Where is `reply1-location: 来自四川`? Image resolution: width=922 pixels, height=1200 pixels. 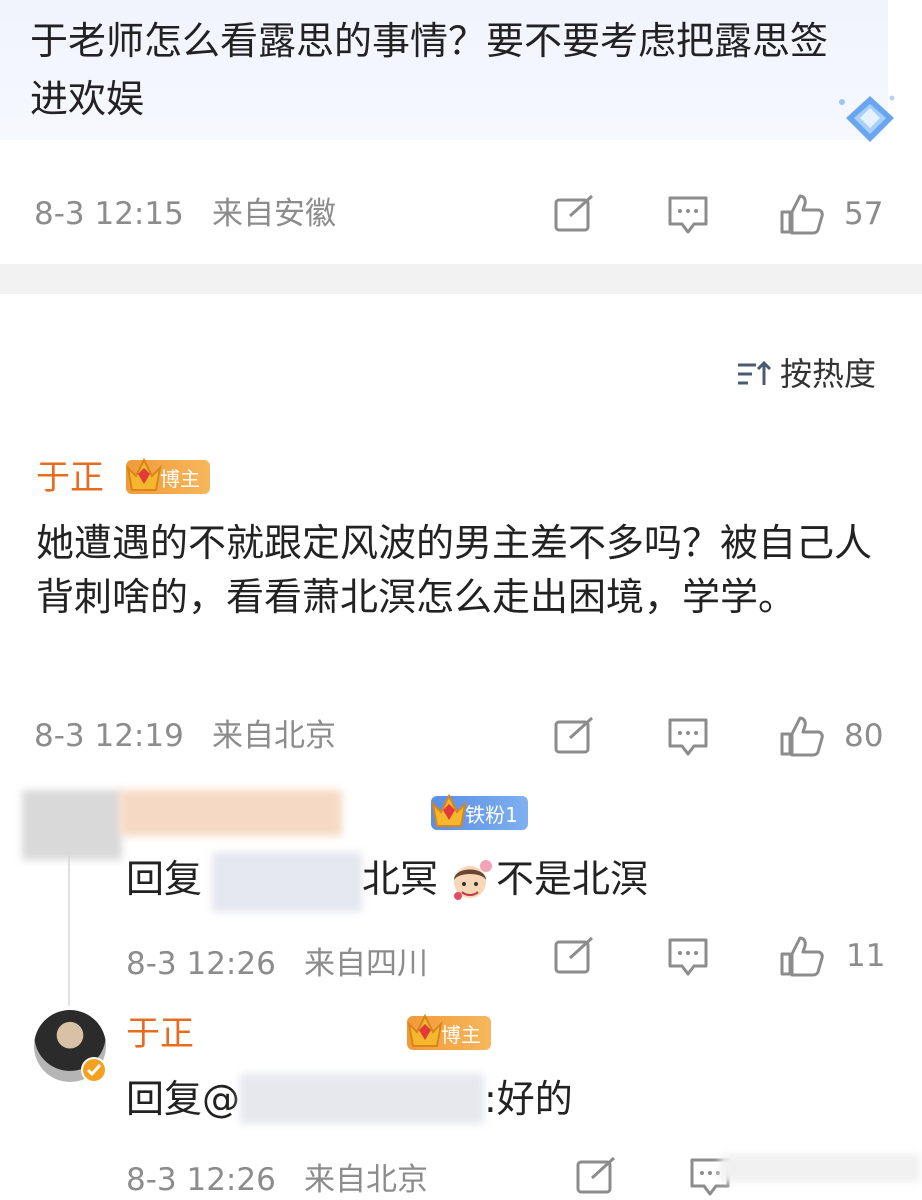
reply1-location: 来自四川 is located at coordinates (366, 964).